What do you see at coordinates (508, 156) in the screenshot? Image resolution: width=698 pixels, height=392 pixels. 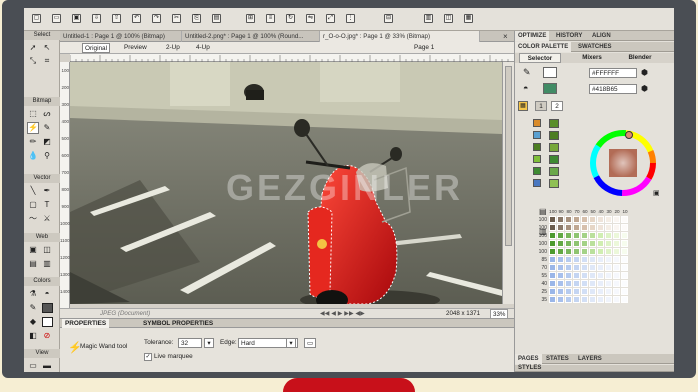 I see `scroll-thumb` at bounding box center [508, 156].